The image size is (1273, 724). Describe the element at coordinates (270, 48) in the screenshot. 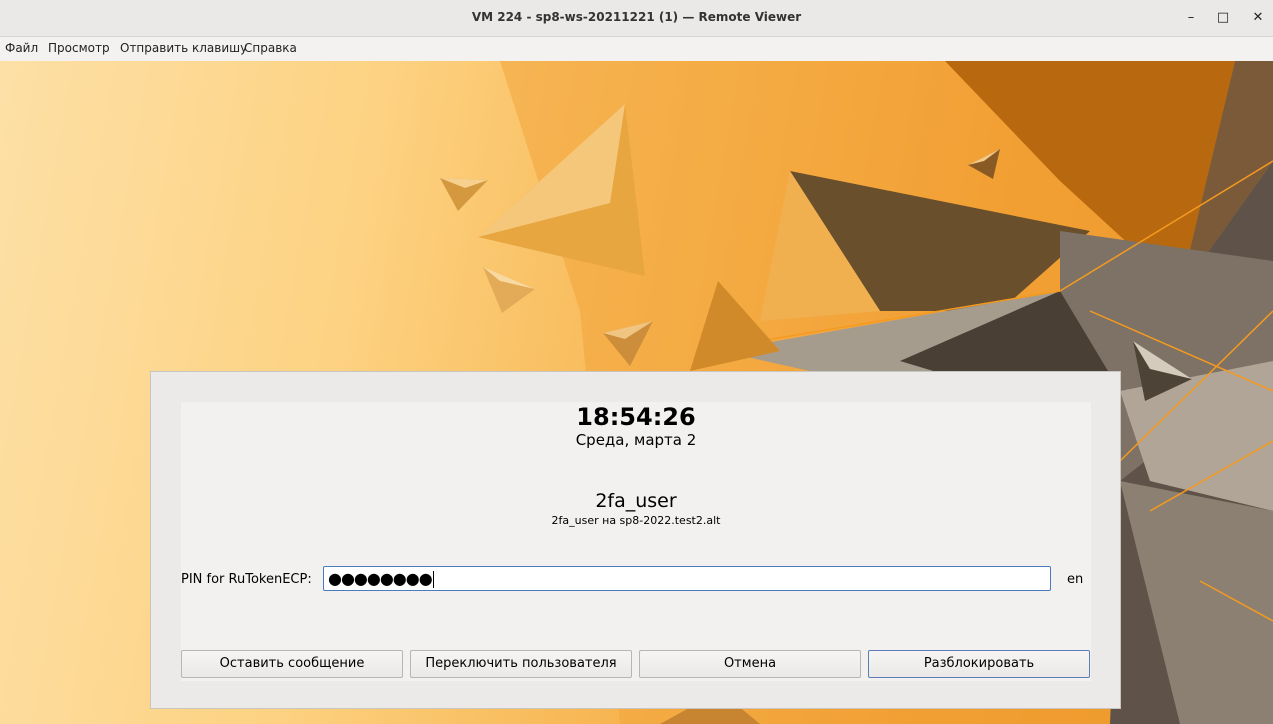

I see `menu-help: Справка` at that location.